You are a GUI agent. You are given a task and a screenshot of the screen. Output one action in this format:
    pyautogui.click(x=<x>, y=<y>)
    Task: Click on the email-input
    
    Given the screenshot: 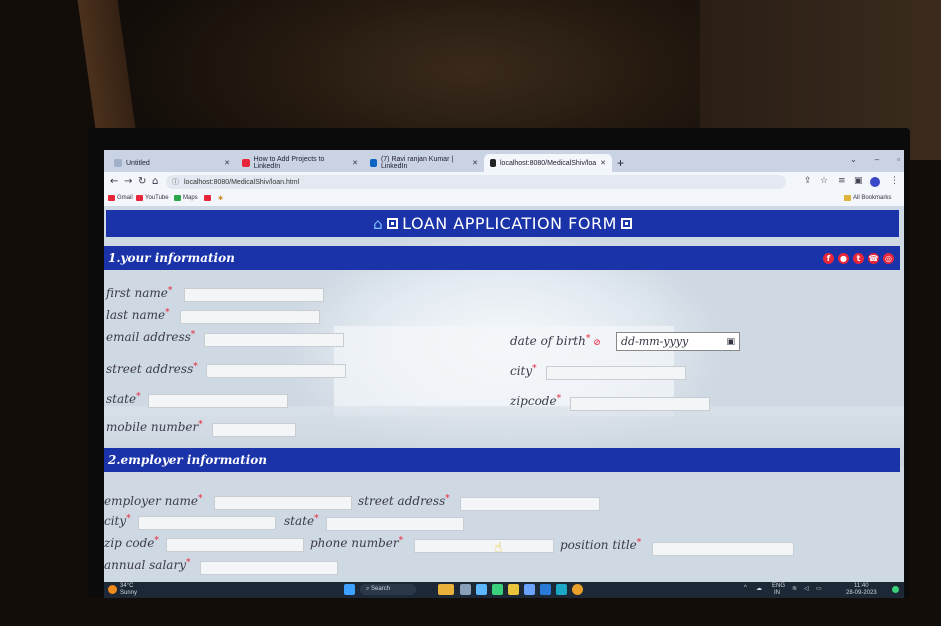 What is the action you would take?
    pyautogui.click(x=274, y=340)
    